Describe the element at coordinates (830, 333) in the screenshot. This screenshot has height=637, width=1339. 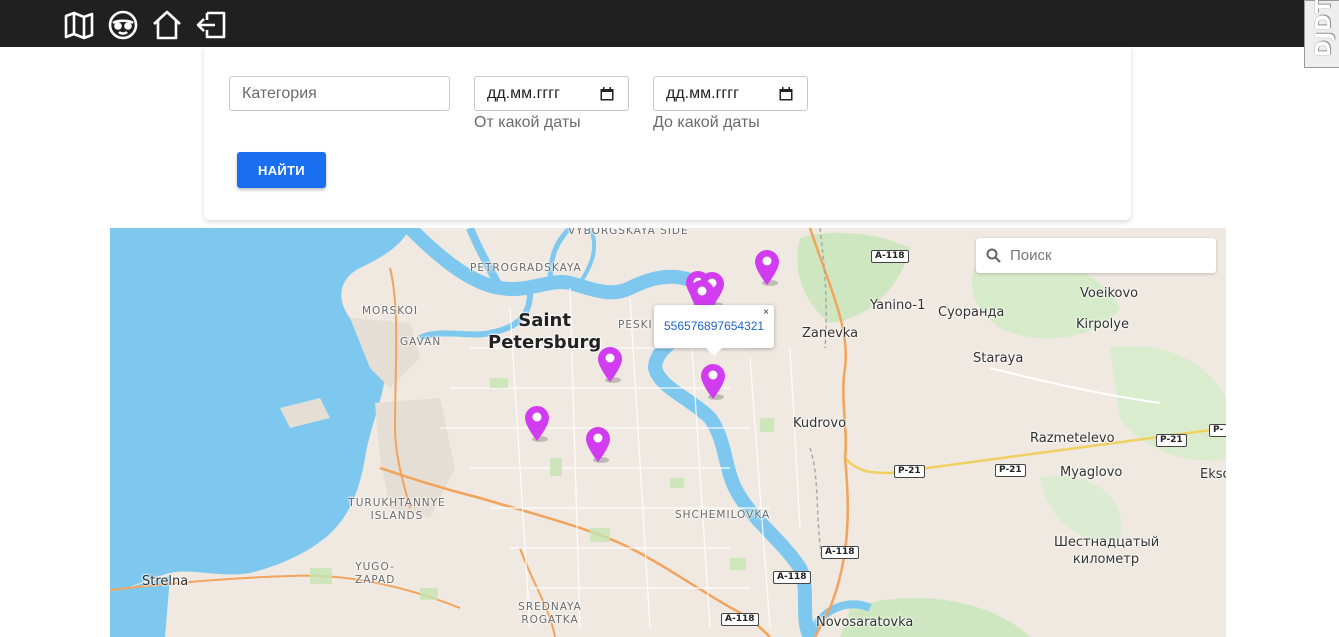
I see `map-label-zanevka: Zanevka` at that location.